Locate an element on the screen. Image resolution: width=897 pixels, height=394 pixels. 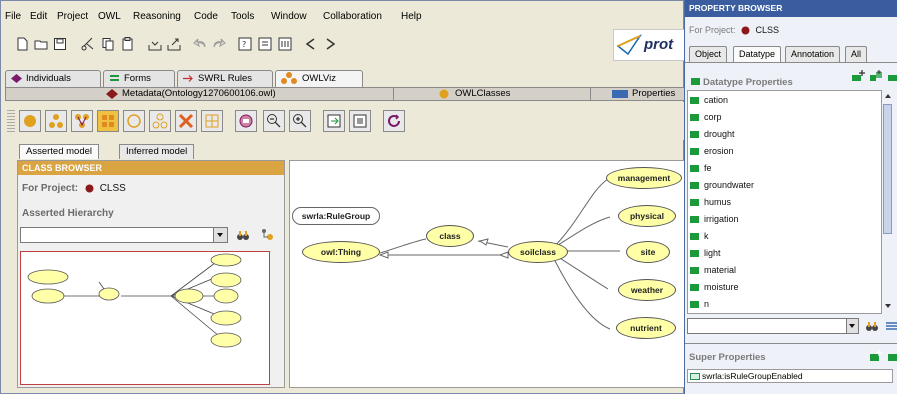
property-item: n is located at coordinates (699, 304).